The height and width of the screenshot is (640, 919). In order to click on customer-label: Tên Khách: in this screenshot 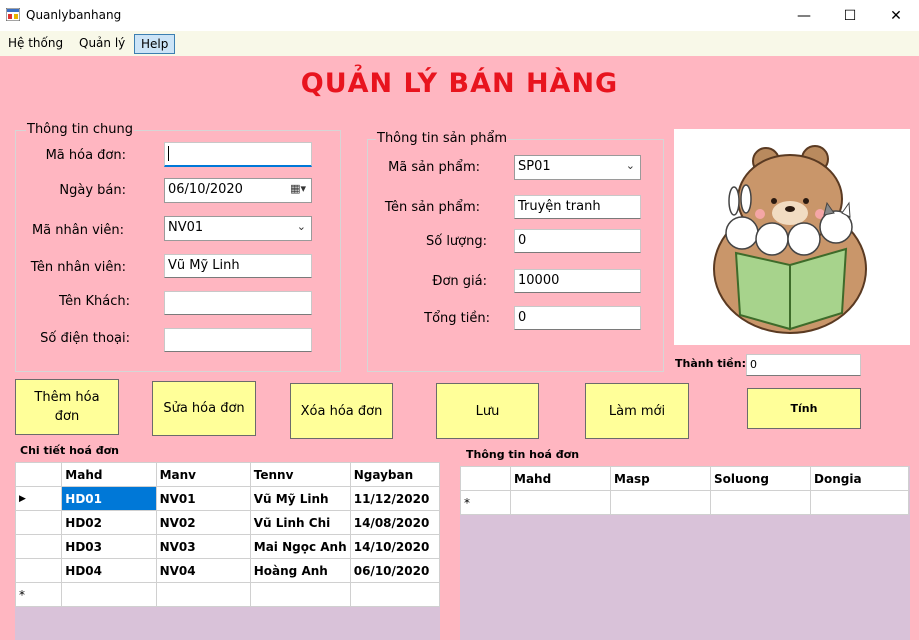, I will do `click(94, 301)`.